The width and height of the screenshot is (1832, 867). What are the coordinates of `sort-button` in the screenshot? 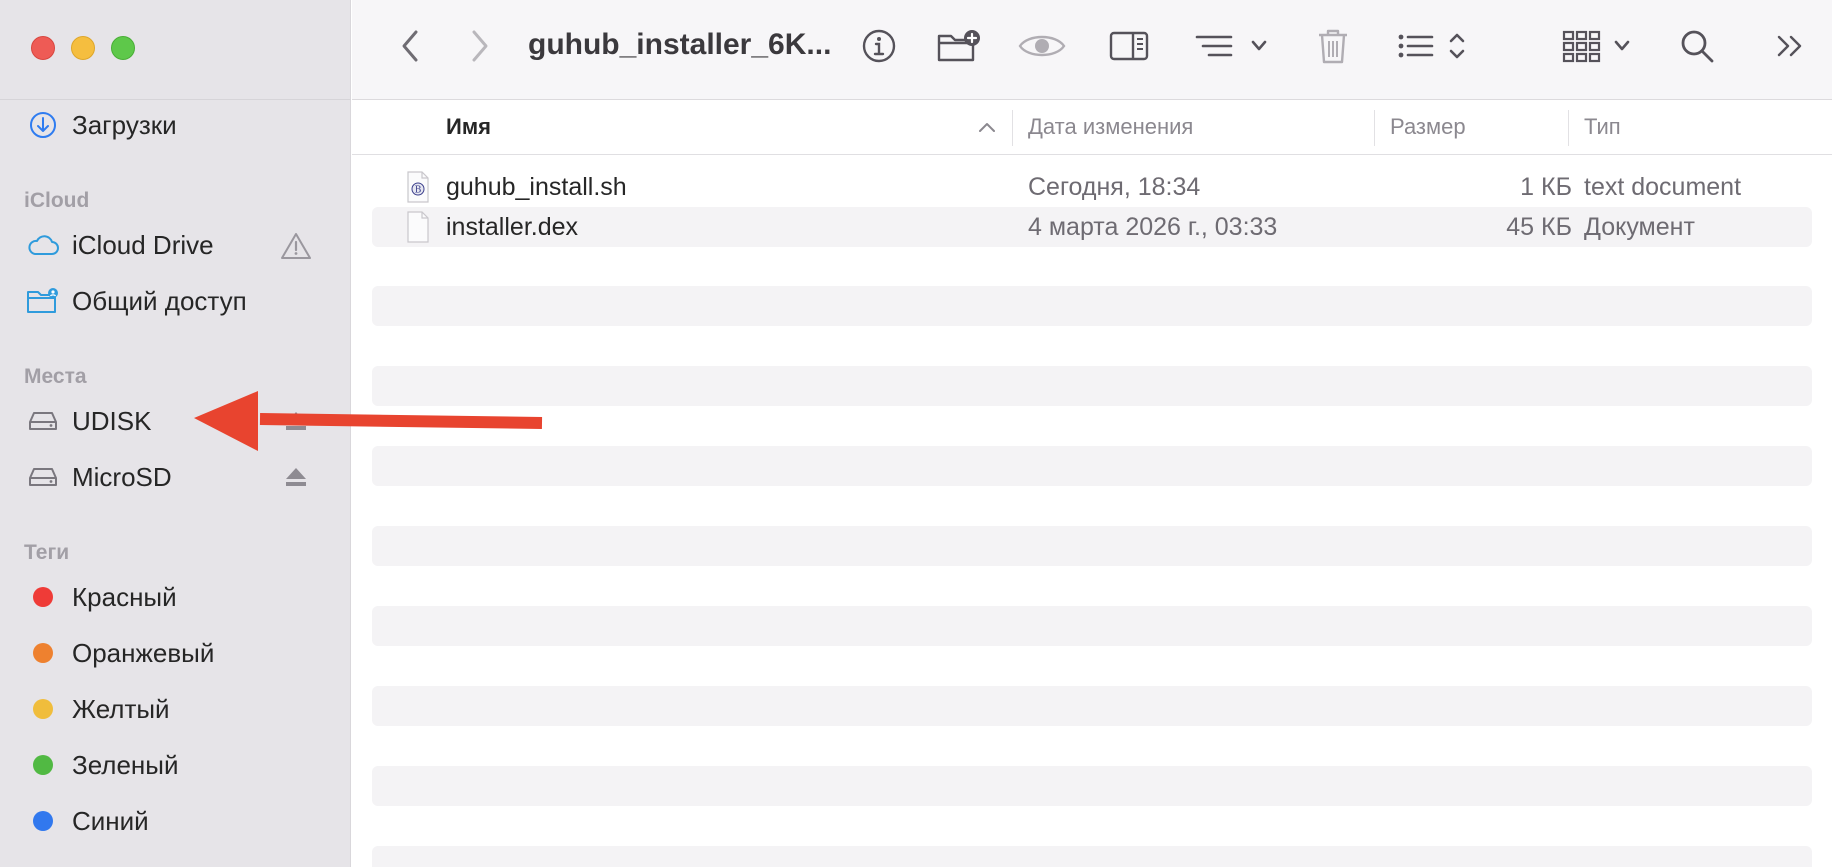 It's located at (1433, 48).